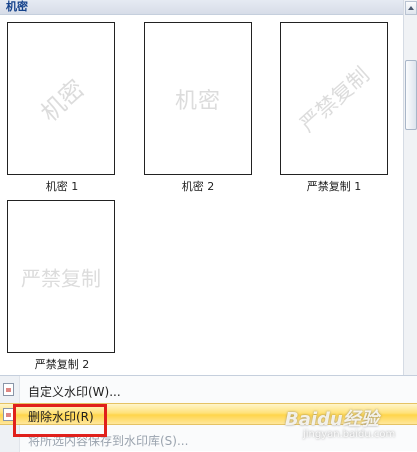 This screenshot has width=417, height=452. Describe the element at coordinates (332, 419) in the screenshot. I see `baidu-brand-logo: Baidu经验` at that location.